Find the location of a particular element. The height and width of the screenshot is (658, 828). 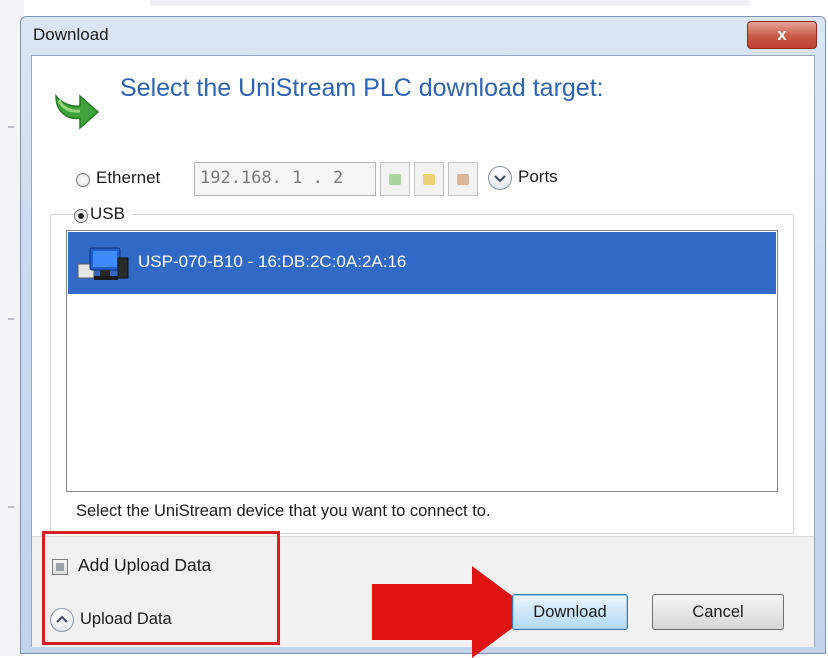

close-icon: x is located at coordinates (782, 34).